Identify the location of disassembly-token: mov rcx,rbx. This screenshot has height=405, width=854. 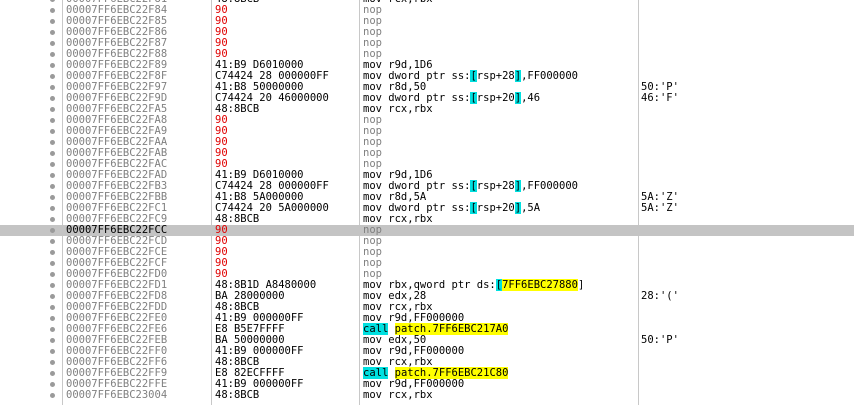
(398, 395).